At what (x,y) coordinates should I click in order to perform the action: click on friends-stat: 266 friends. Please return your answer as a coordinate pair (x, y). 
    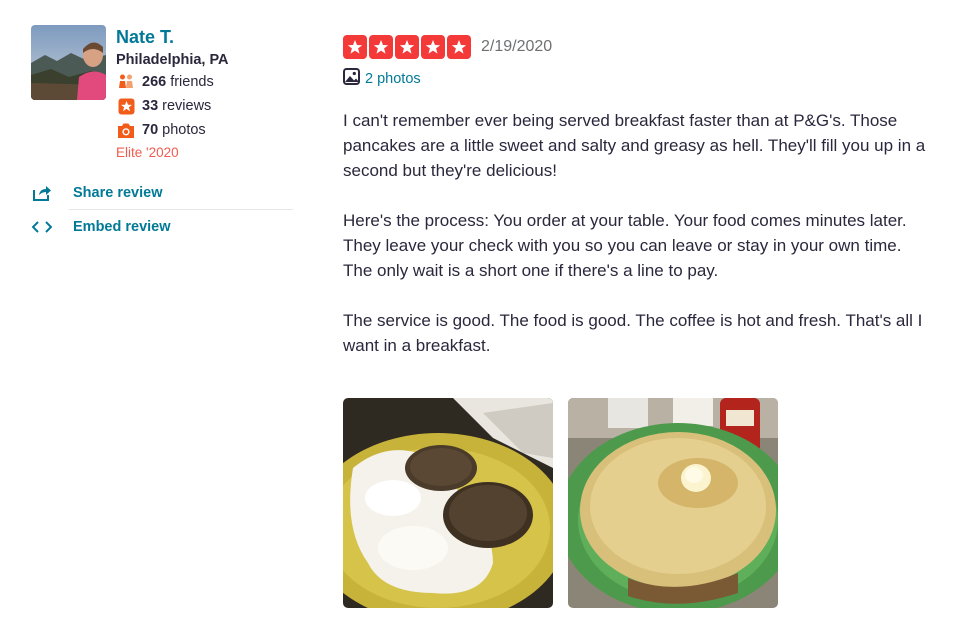
    Looking at the image, I should click on (211, 82).